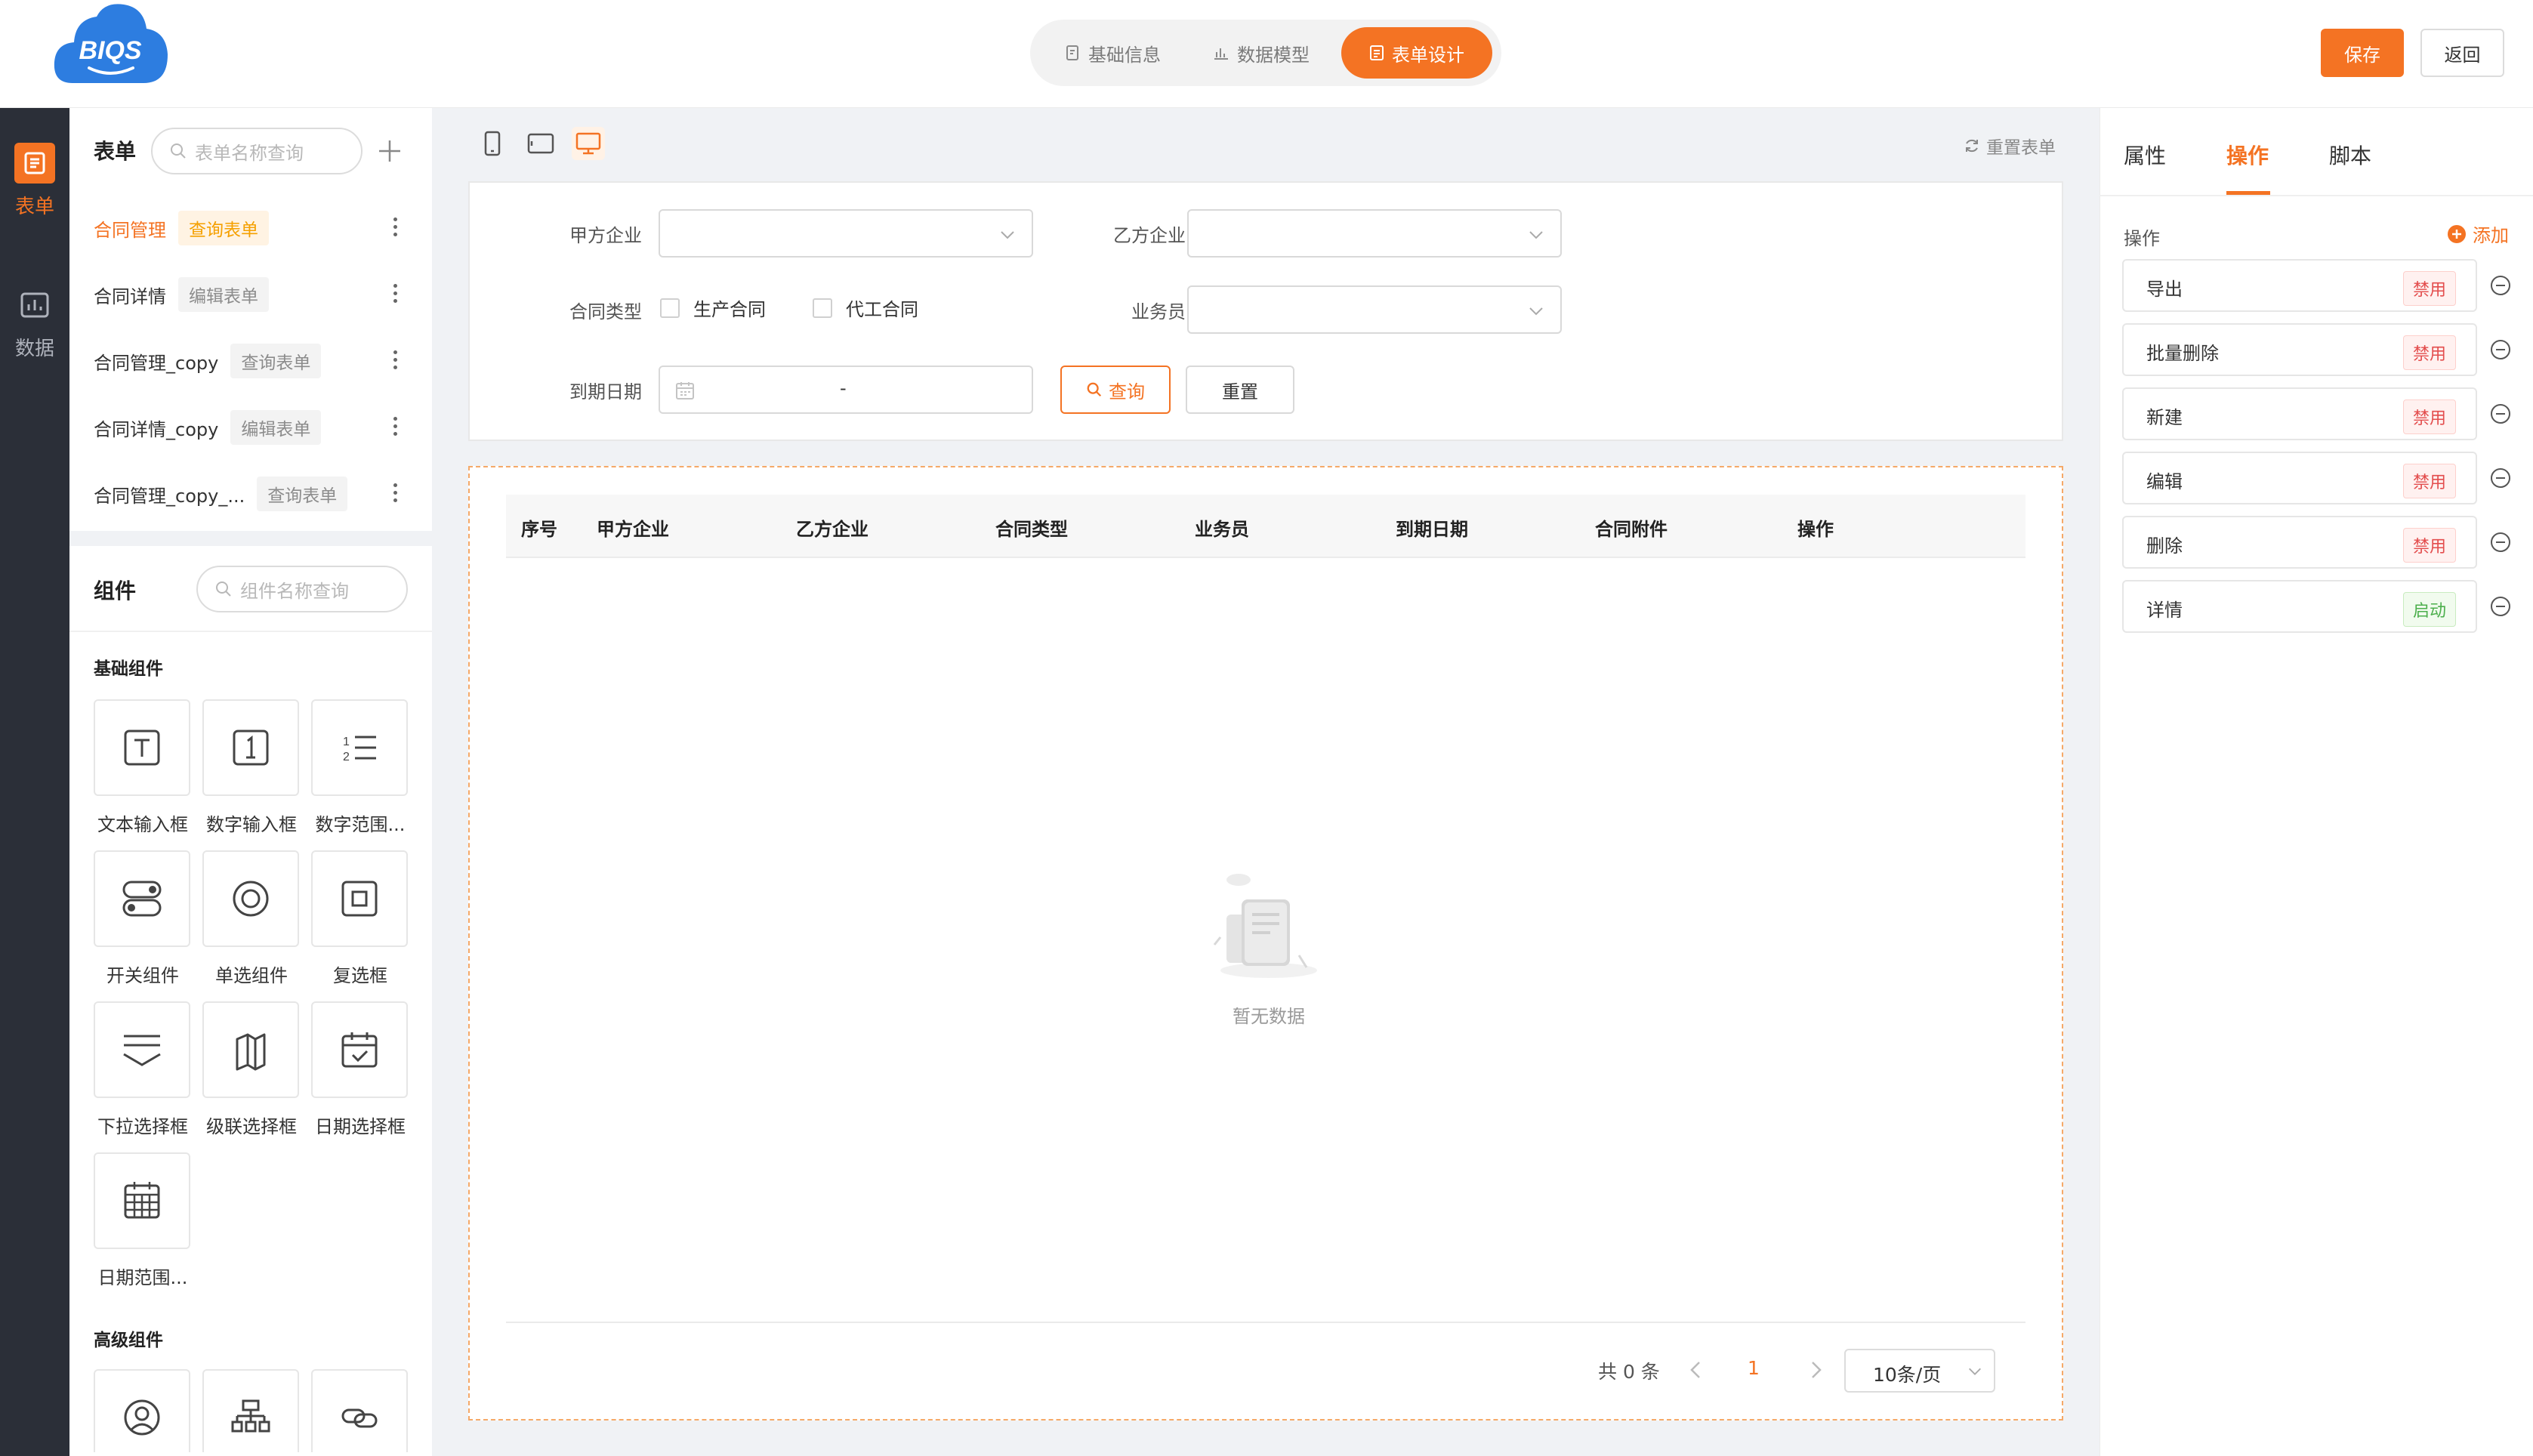 This screenshot has width=2533, height=1456. What do you see at coordinates (143, 1073) in the screenshot?
I see `component-dropdown: 下拉选择框` at bounding box center [143, 1073].